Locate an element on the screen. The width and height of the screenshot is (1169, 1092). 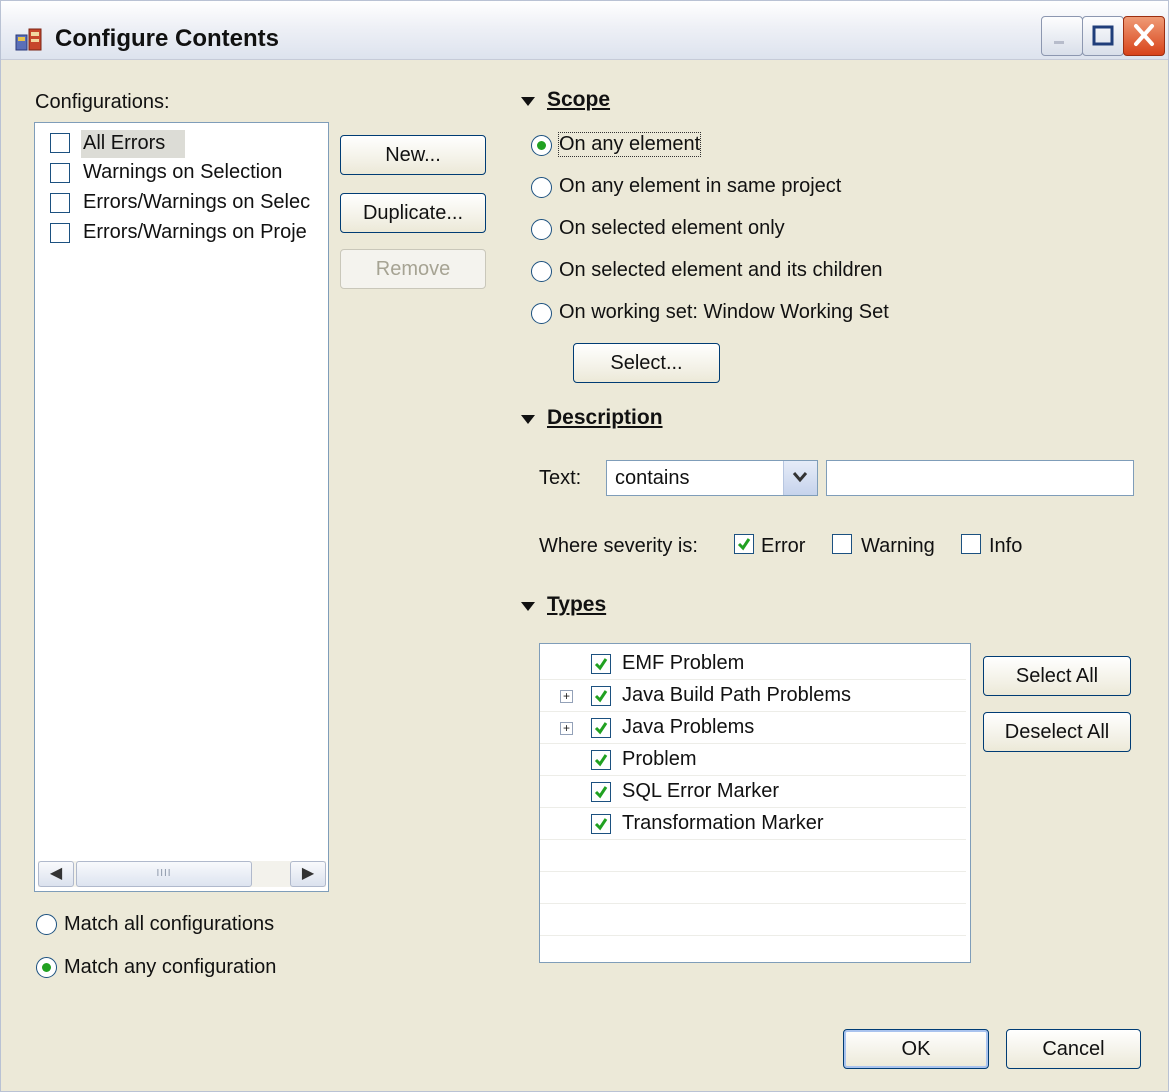
match-any-label: Match any configuration is located at coordinates (170, 967).